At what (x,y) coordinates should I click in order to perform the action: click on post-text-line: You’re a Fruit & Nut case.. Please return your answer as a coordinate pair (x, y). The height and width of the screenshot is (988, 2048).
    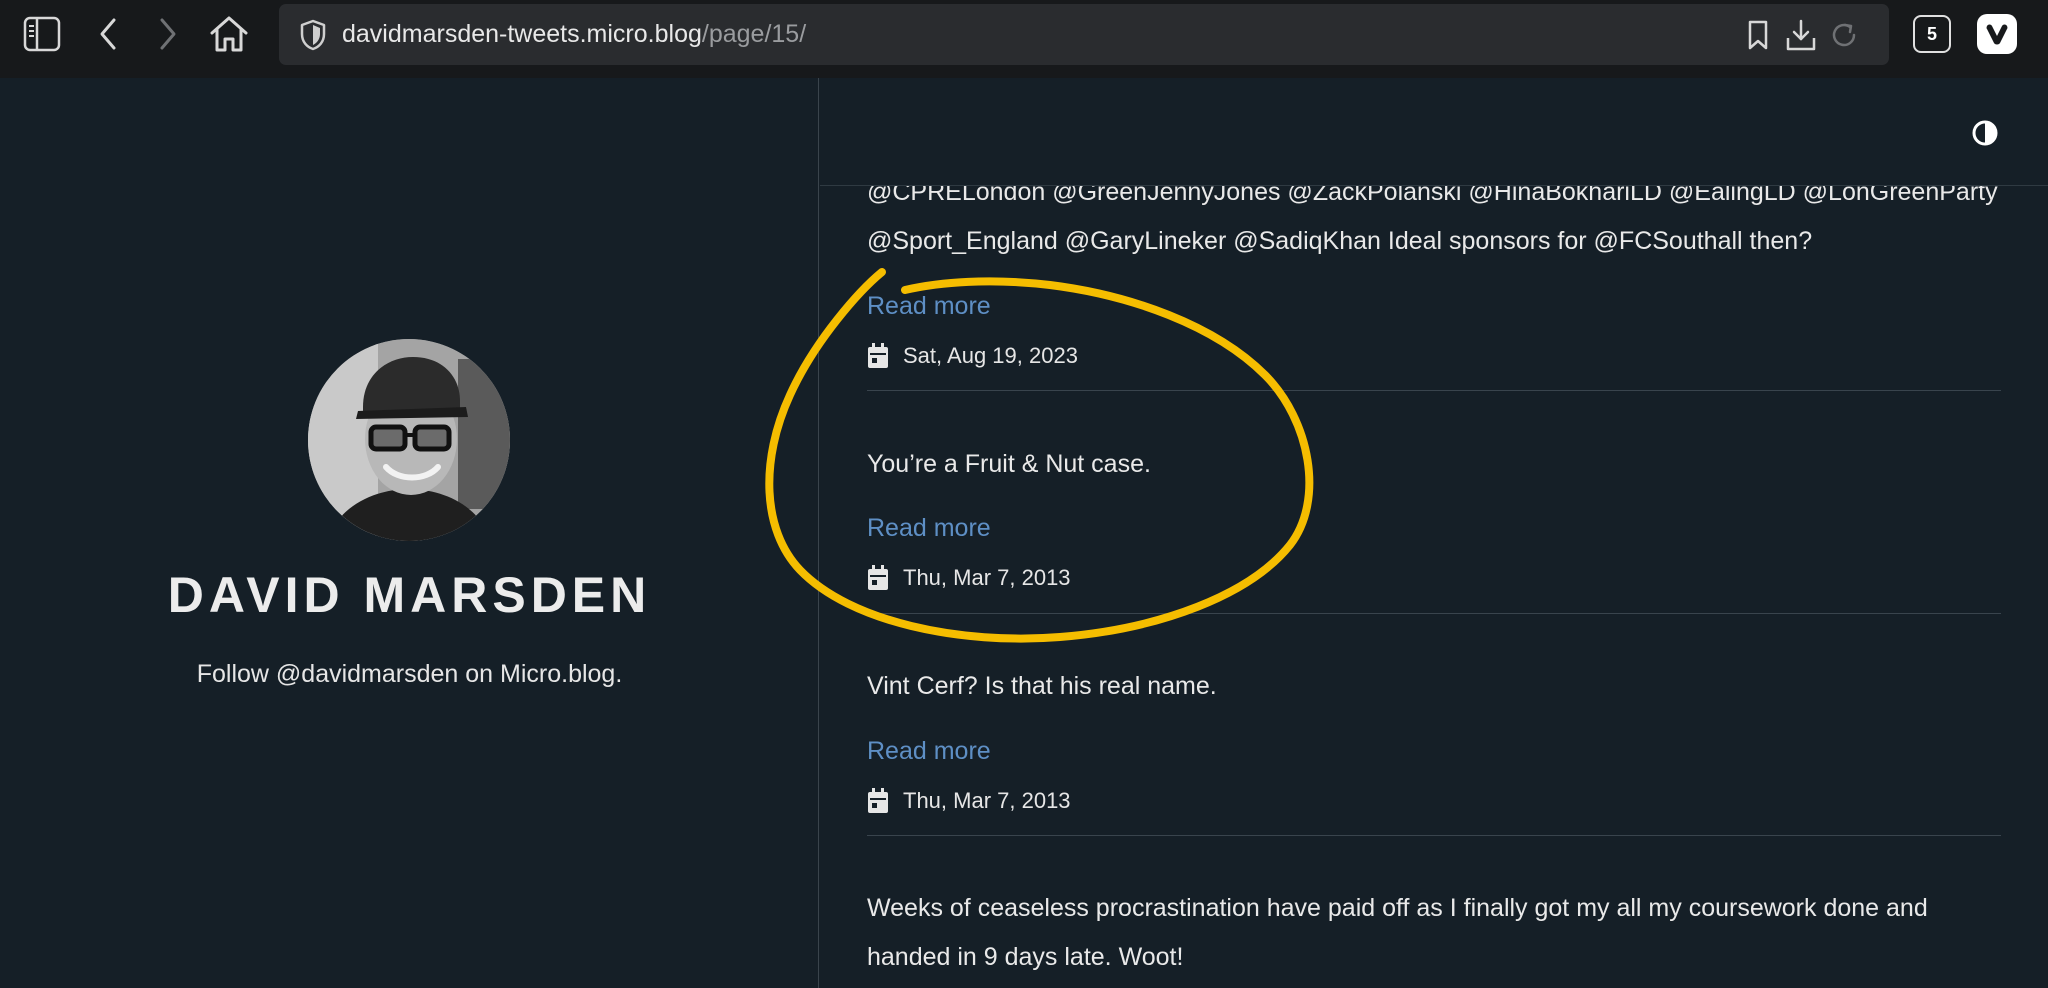
    Looking at the image, I should click on (1009, 464).